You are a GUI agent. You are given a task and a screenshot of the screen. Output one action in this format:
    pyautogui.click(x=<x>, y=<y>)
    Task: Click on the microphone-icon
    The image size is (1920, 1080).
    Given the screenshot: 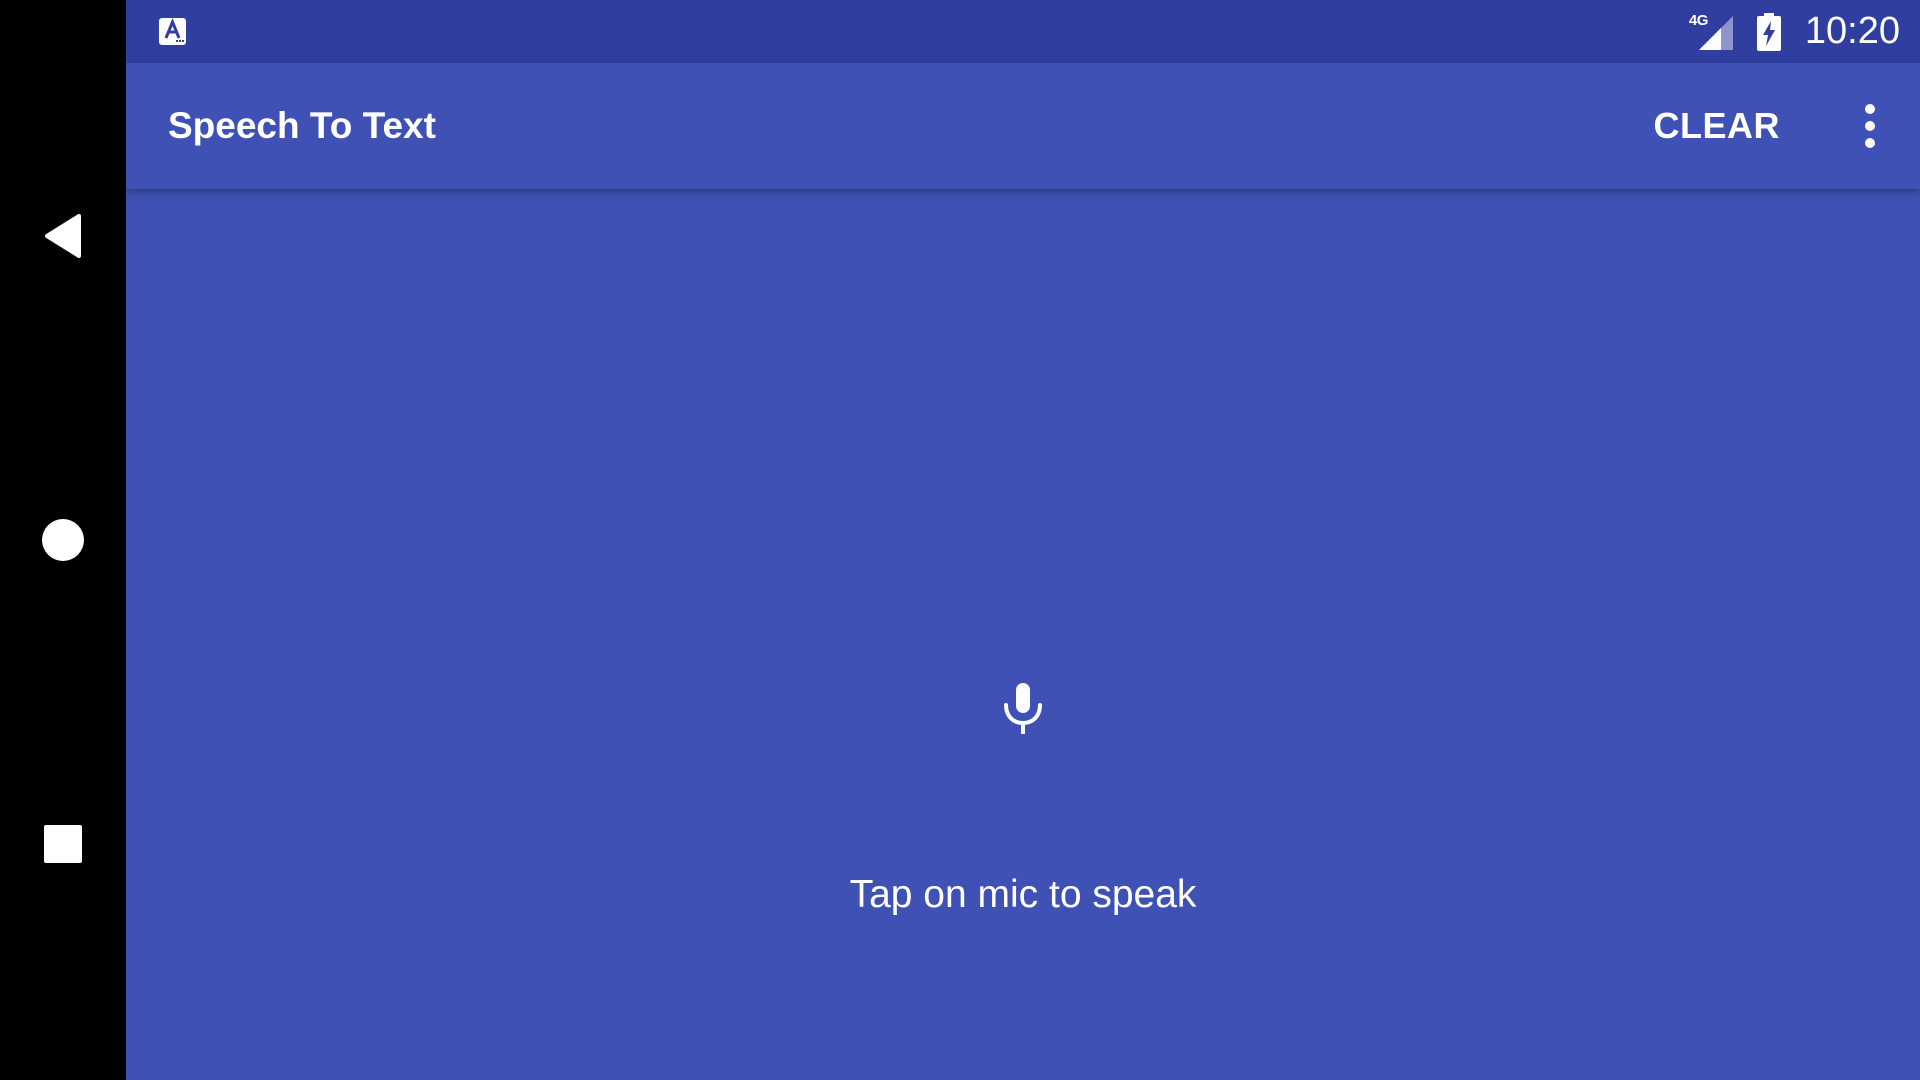 What is the action you would take?
    pyautogui.click(x=1023, y=708)
    